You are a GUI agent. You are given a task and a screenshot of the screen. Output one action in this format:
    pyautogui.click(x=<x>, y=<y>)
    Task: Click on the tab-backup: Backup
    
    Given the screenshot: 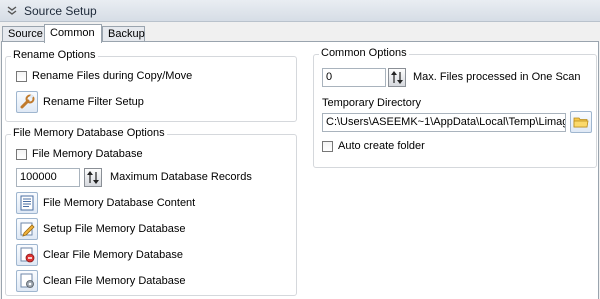 What is the action you would take?
    pyautogui.click(x=123, y=34)
    